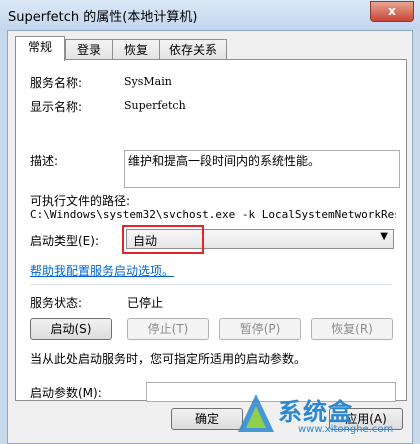  I want to click on watermark-logo: 系统盒 www.xitonghe.com, so click(328, 416).